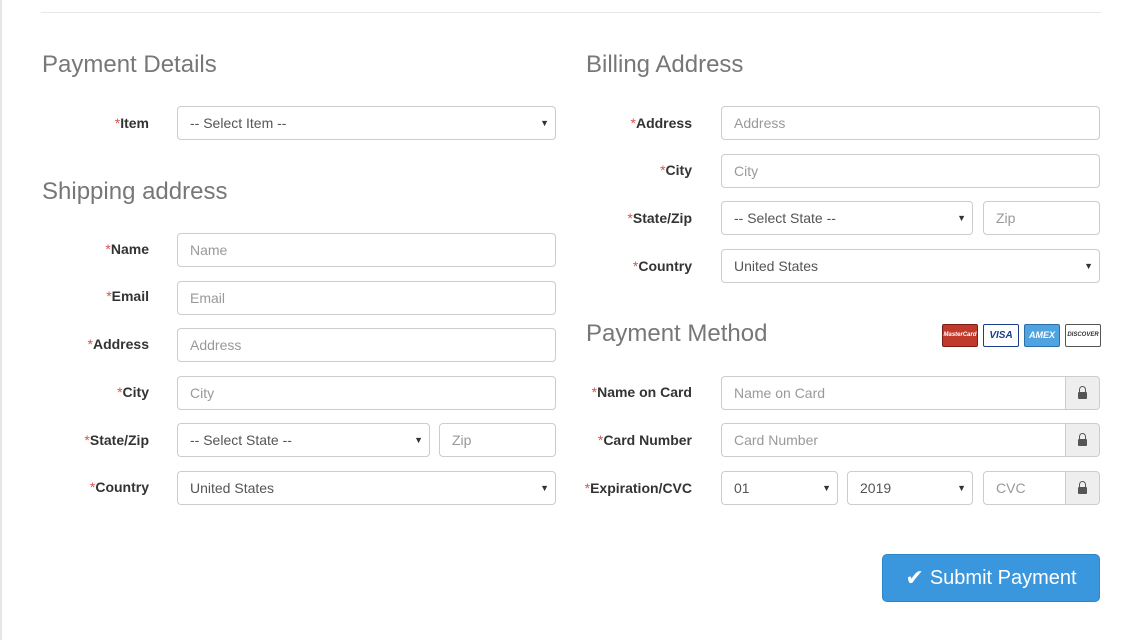 The width and height of the screenshot is (1132, 640). What do you see at coordinates (497, 440) in the screenshot?
I see `shipping-zip-input` at bounding box center [497, 440].